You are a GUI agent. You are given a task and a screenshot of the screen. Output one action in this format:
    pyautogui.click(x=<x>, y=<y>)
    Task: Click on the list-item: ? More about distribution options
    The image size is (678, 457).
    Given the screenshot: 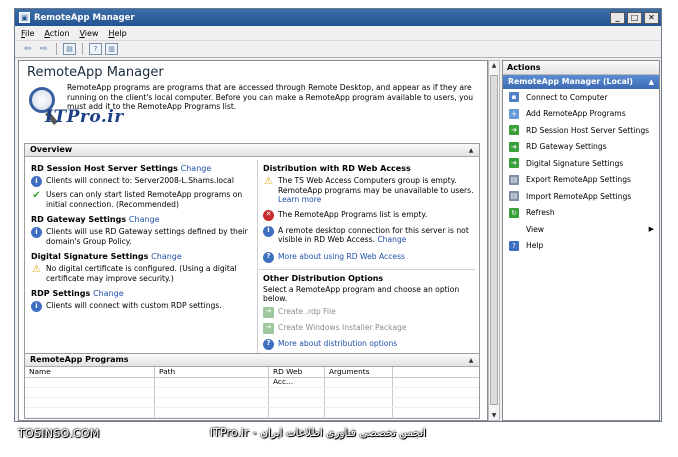 What is the action you would take?
    pyautogui.click(x=369, y=344)
    